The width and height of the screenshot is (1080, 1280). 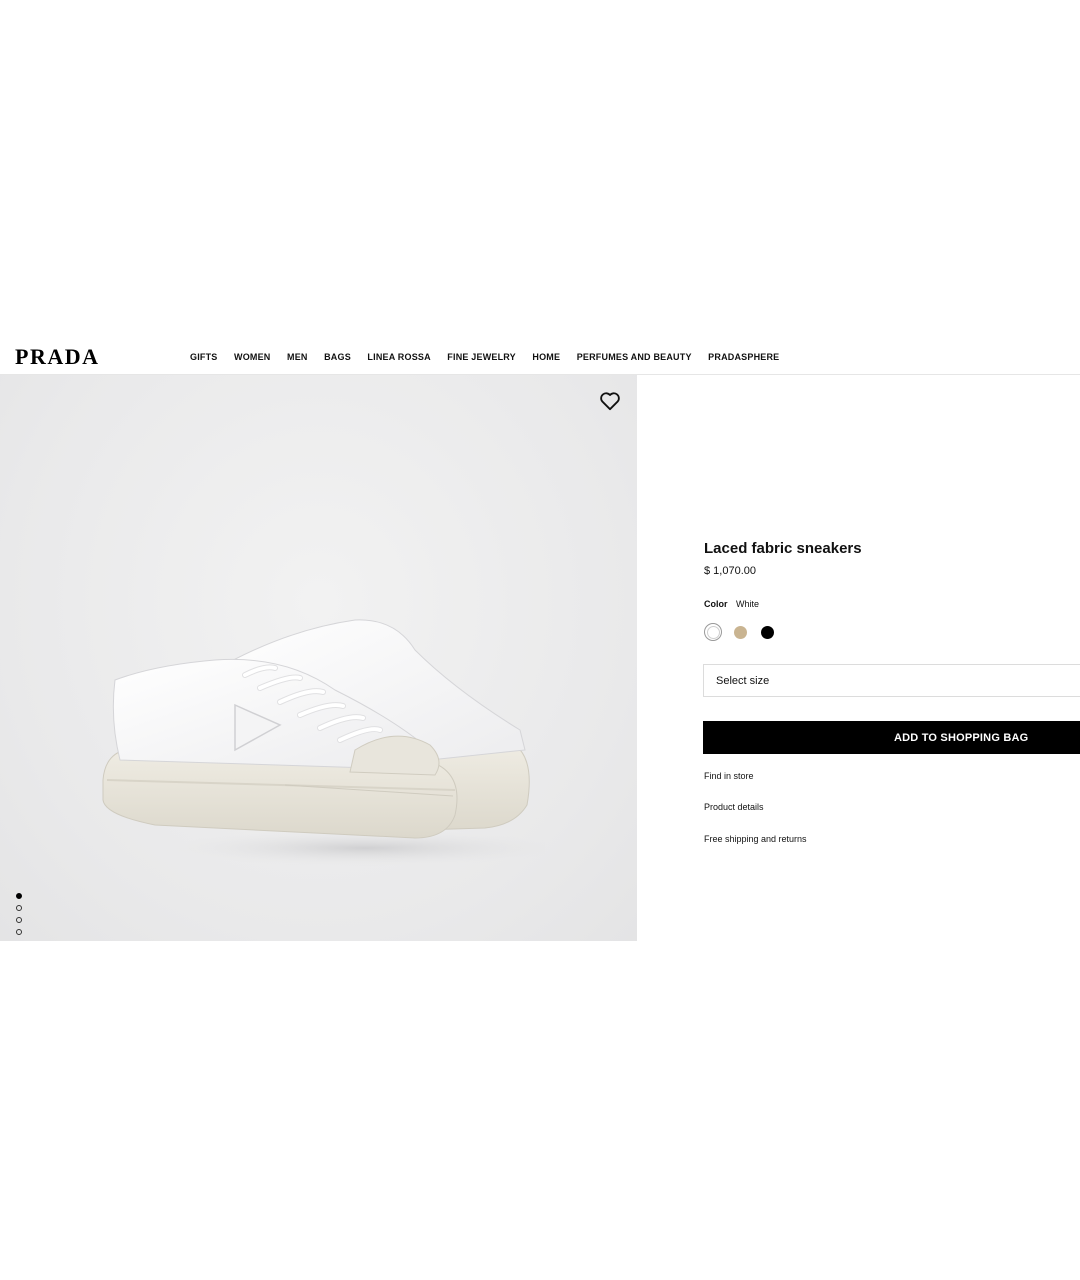 What do you see at coordinates (755, 839) in the screenshot?
I see `shipping-returns-link: Free shipping and returns` at bounding box center [755, 839].